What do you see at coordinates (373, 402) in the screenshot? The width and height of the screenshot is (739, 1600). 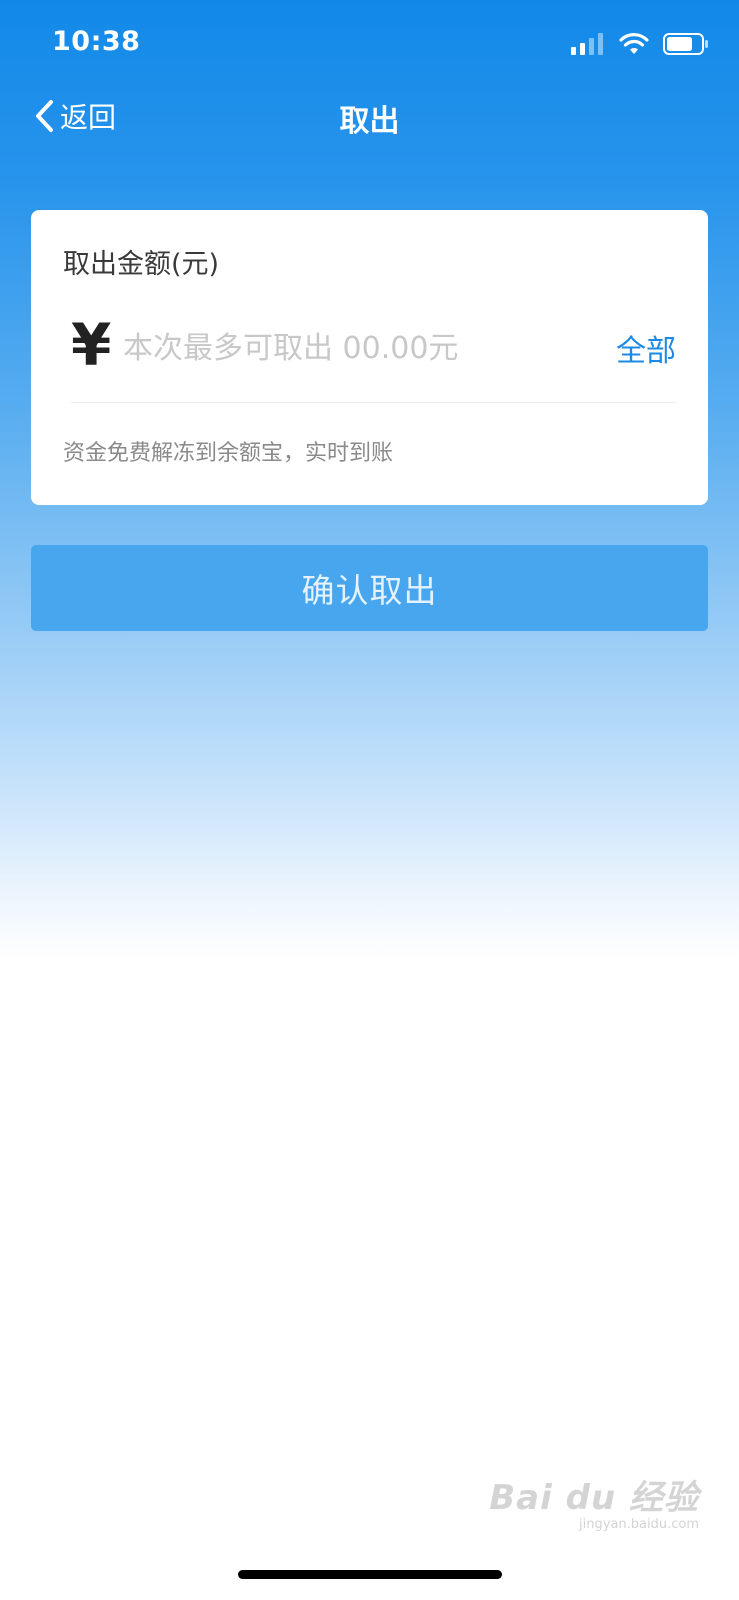 I see `divider` at bounding box center [373, 402].